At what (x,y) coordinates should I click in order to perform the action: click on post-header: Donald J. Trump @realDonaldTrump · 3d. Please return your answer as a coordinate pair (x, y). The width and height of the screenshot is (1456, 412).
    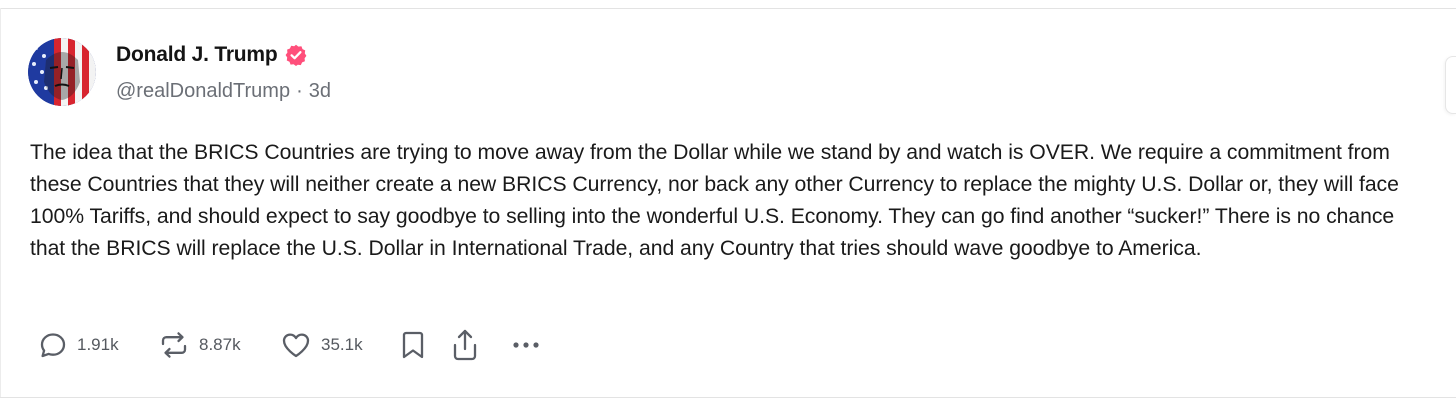
    Looking at the image, I should click on (179, 72).